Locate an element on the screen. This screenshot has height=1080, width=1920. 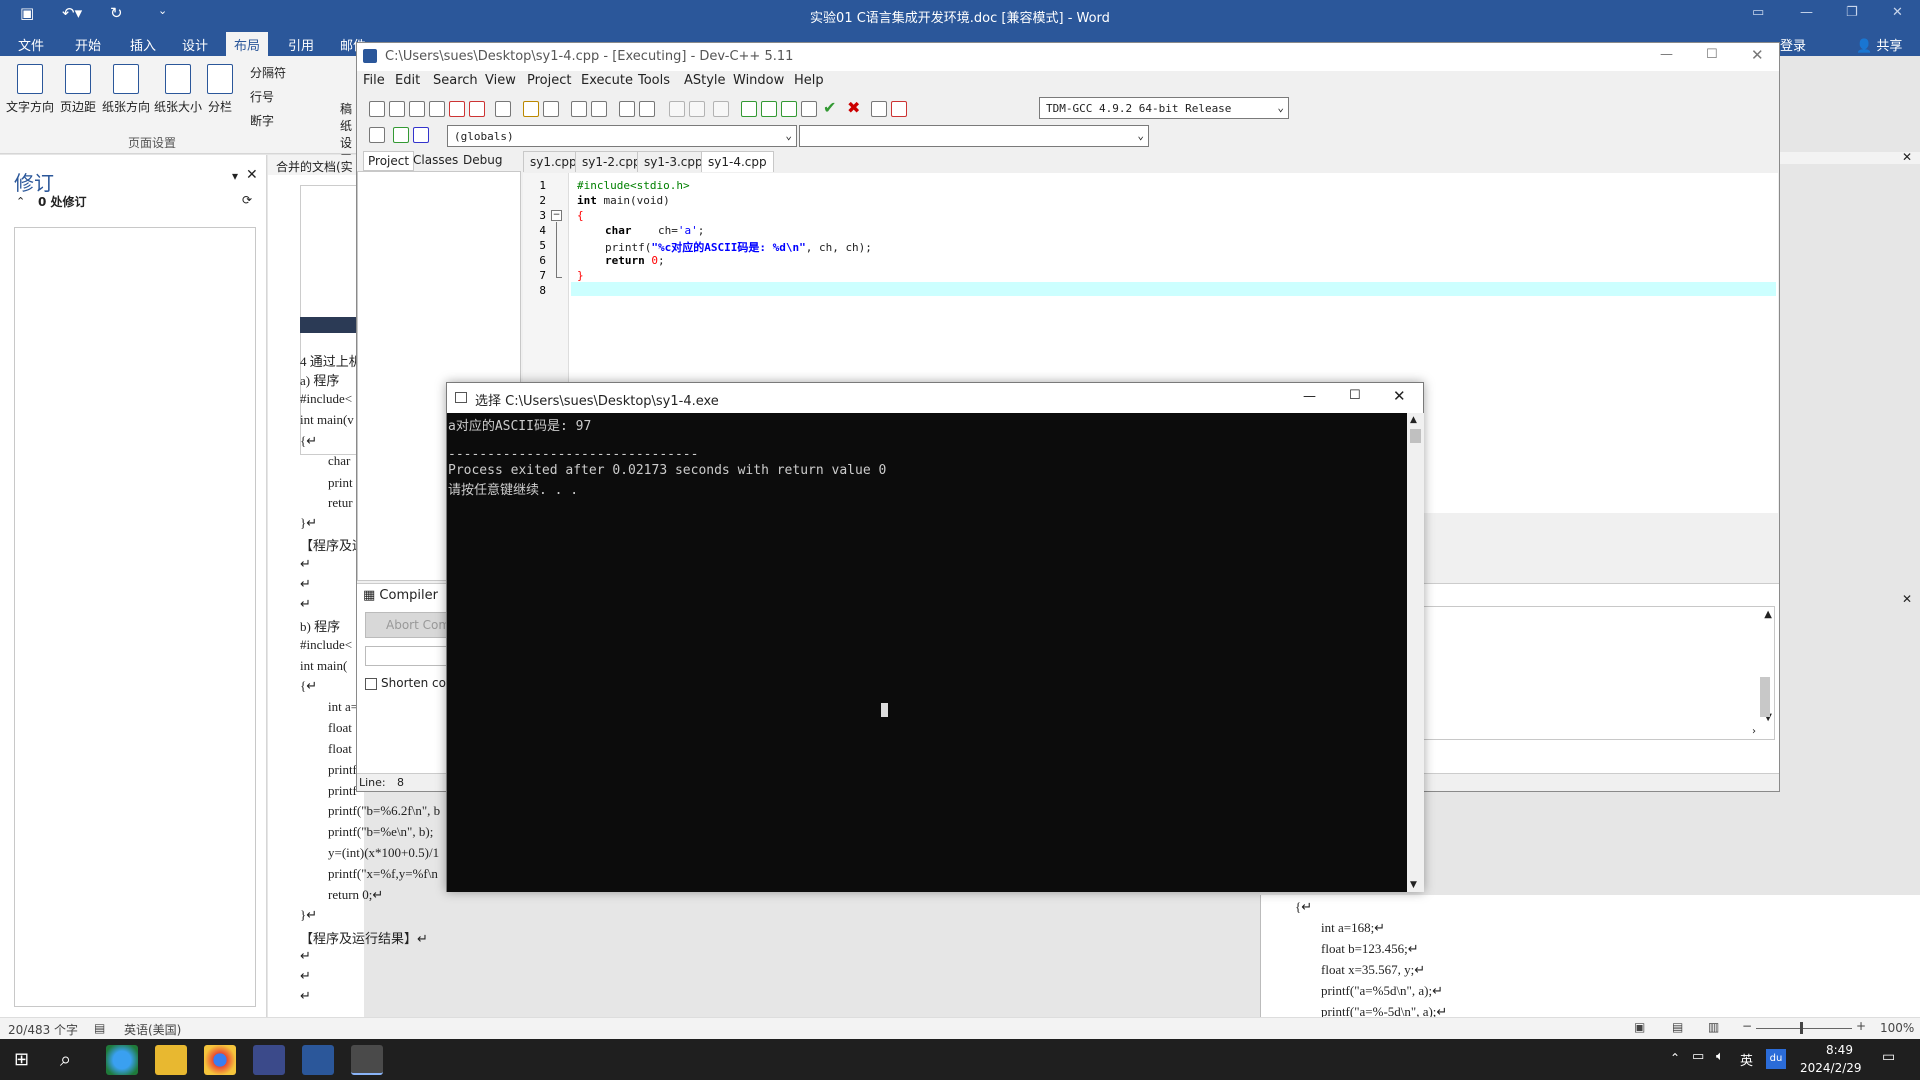
menu-file: File is located at coordinates (374, 80).